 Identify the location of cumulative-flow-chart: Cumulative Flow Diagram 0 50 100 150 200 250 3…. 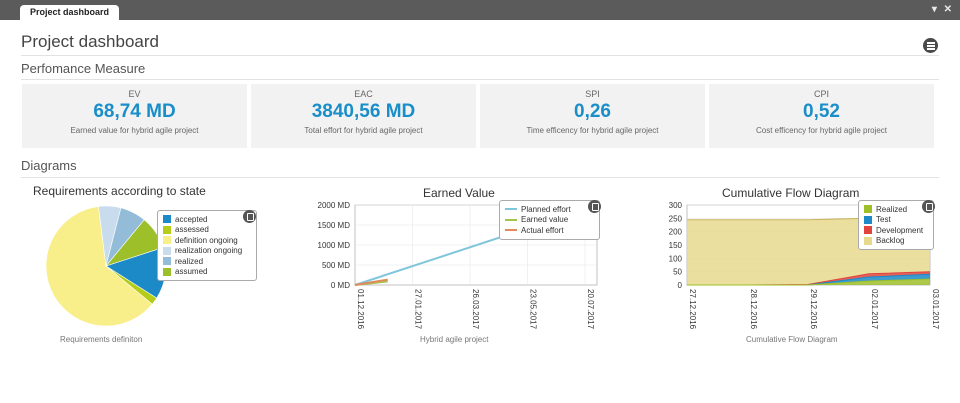
(792, 265).